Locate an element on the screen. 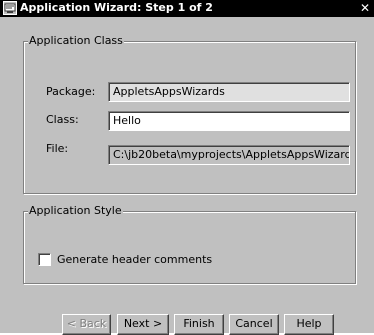 Image resolution: width=374 pixels, height=335 pixels. help-button: Help is located at coordinates (309, 324).